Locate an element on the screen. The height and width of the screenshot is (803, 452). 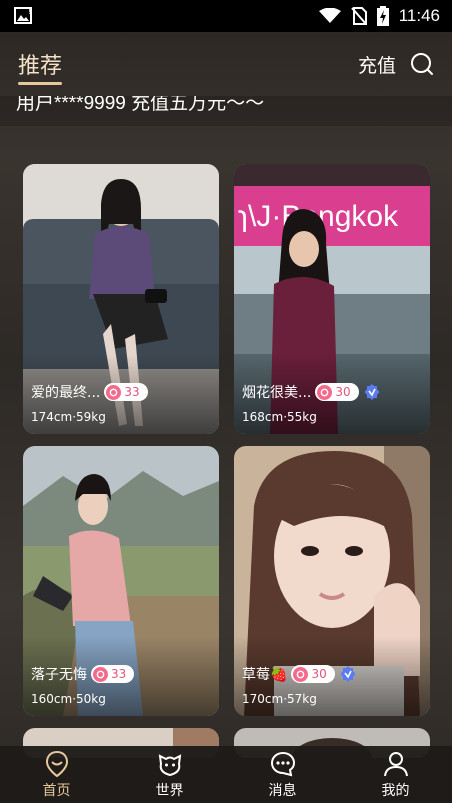
nav-messages-label: 消息 is located at coordinates (282, 790).